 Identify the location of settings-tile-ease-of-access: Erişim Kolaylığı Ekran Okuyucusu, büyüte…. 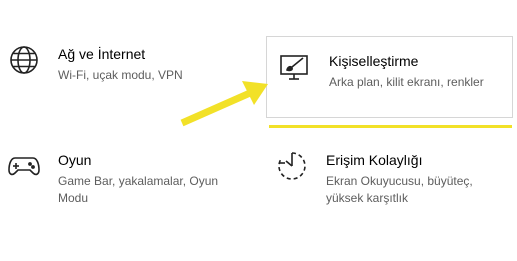
(396, 180).